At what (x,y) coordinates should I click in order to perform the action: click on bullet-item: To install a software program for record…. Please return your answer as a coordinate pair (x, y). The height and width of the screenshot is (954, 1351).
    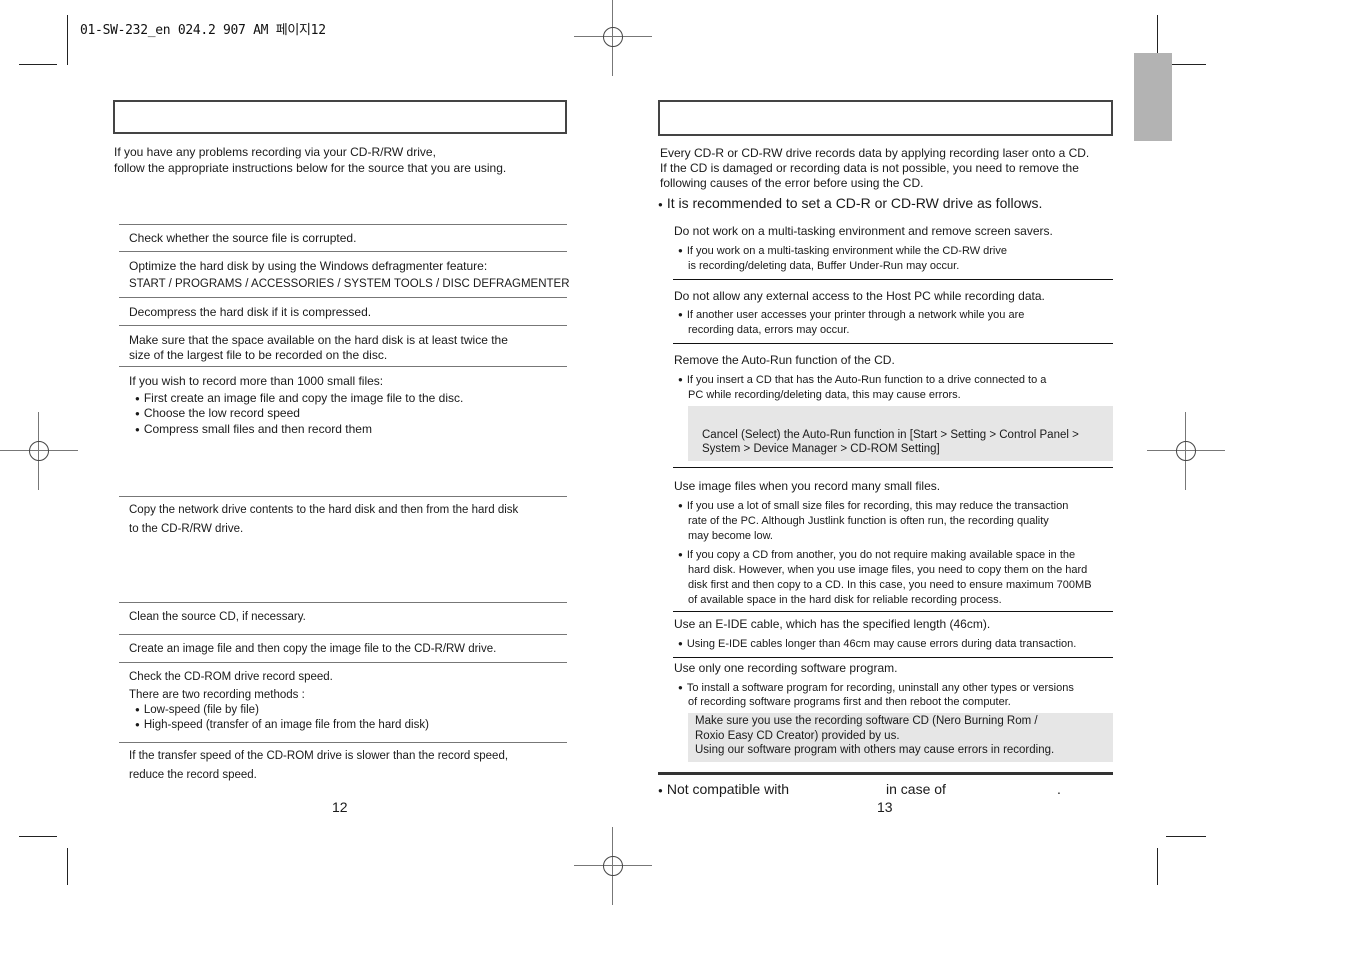
    Looking at the image, I should click on (876, 688).